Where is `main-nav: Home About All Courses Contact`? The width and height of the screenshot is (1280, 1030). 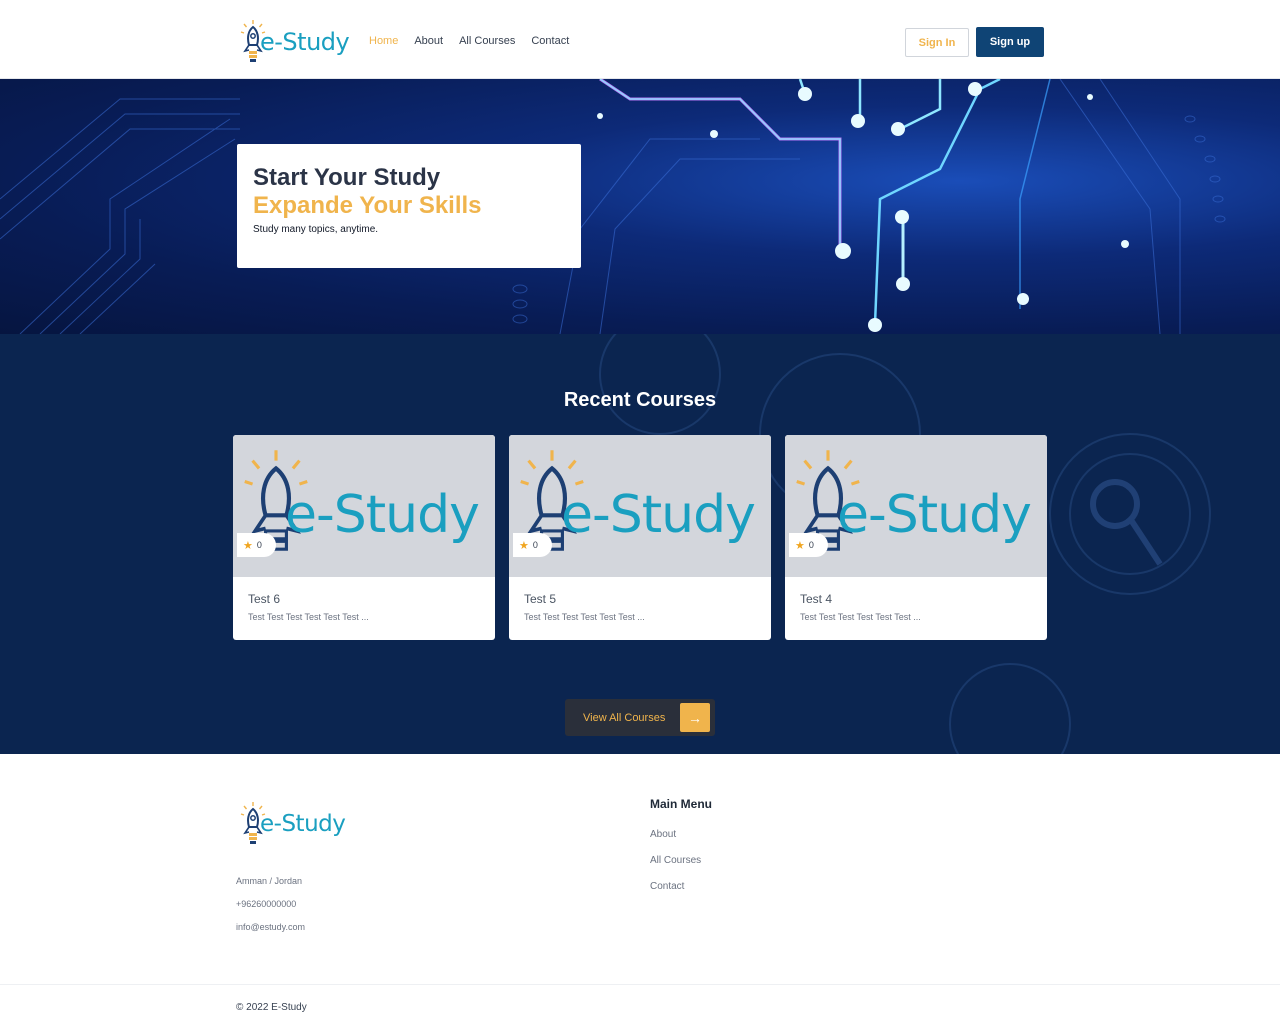 main-nav: Home About All Courses Contact is located at coordinates (469, 41).